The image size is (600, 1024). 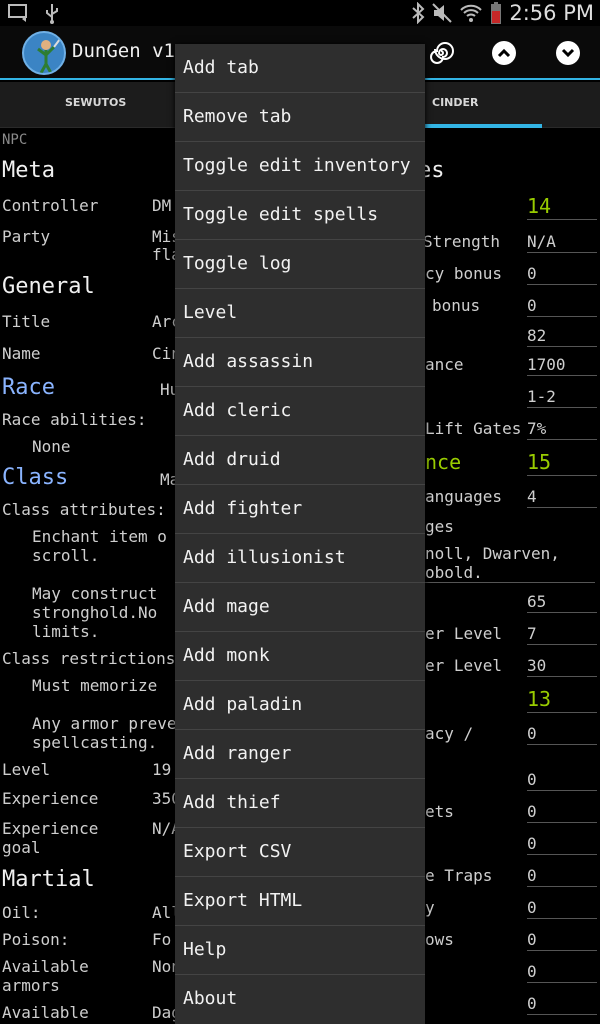 What do you see at coordinates (562, 274) in the screenshot?
I see `accuracy-bonus-value: 0` at bounding box center [562, 274].